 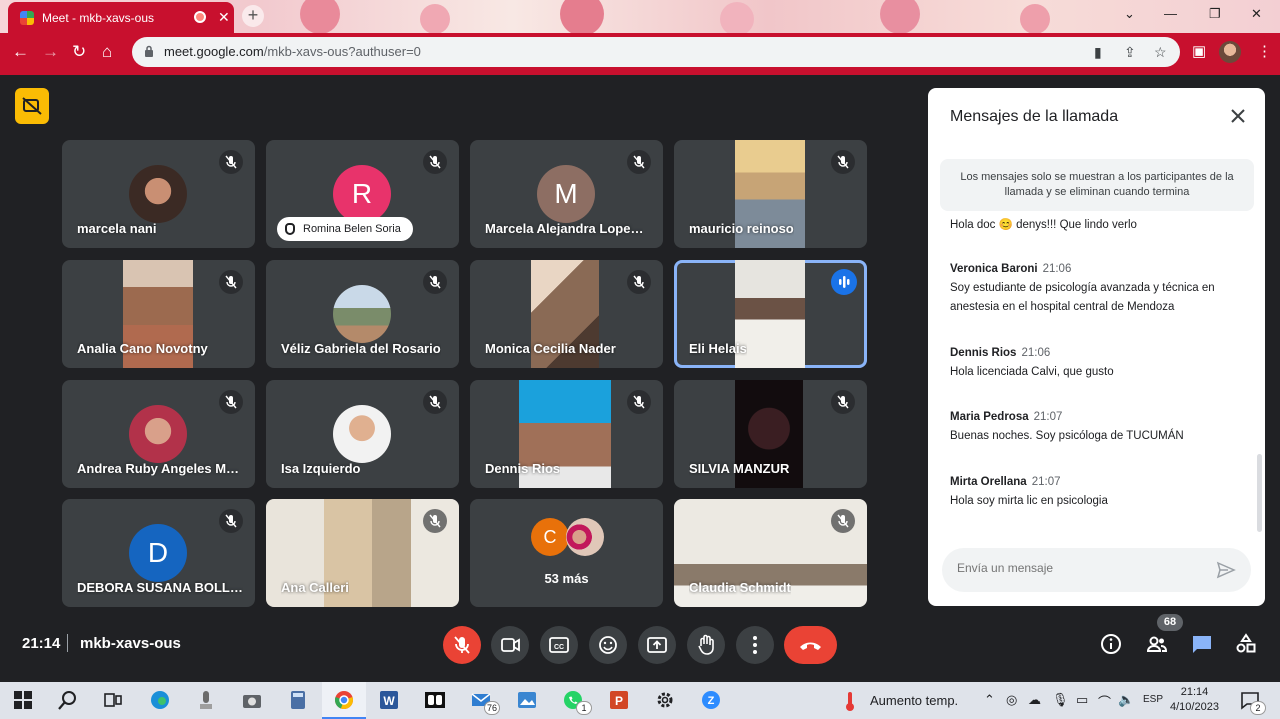 I want to click on present-icon, so click(x=657, y=645).